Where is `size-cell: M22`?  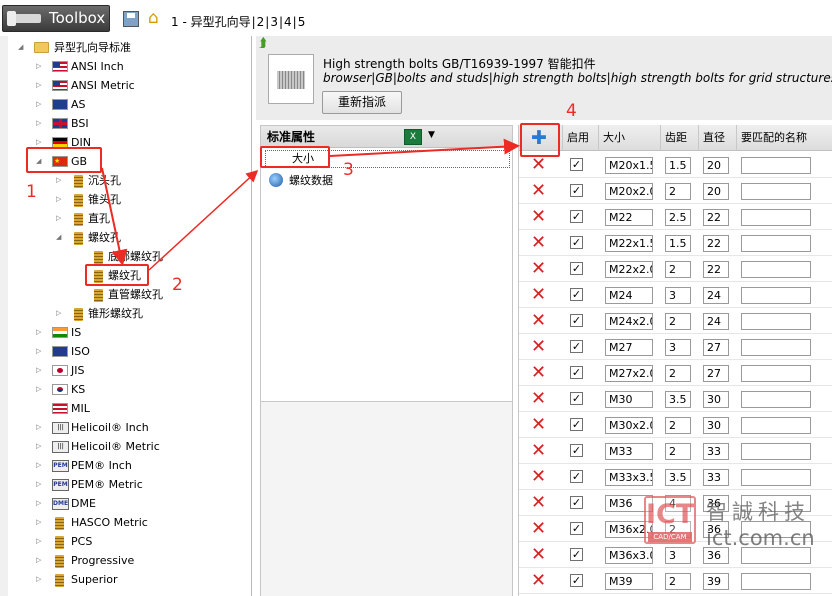
size-cell: M22 is located at coordinates (629, 217).